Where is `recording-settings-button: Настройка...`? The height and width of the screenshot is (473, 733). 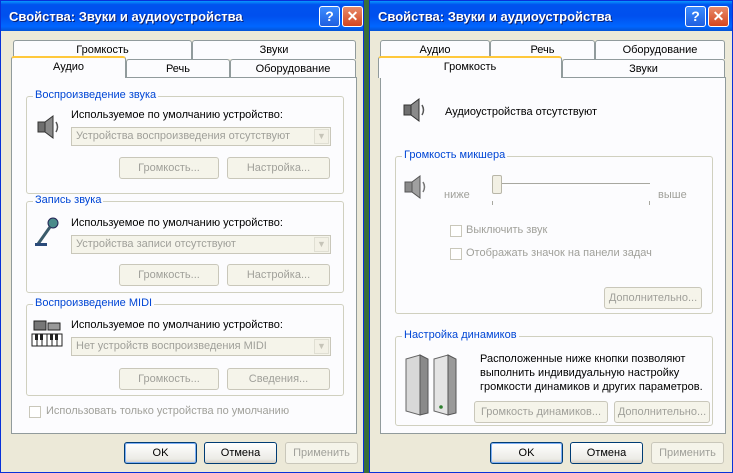
recording-settings-button: Настройка... is located at coordinates (278, 275).